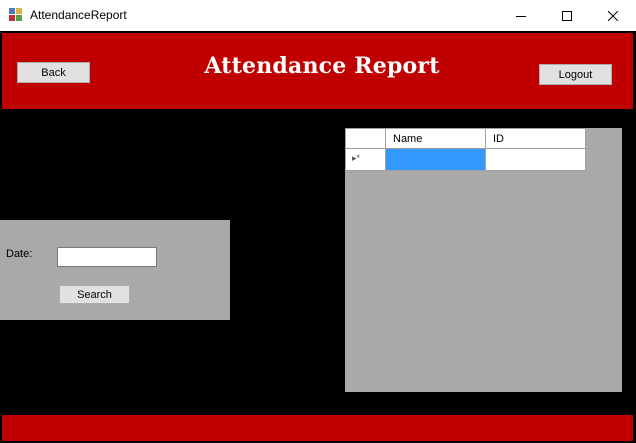  I want to click on row-header-new: ▸*, so click(365, 160).